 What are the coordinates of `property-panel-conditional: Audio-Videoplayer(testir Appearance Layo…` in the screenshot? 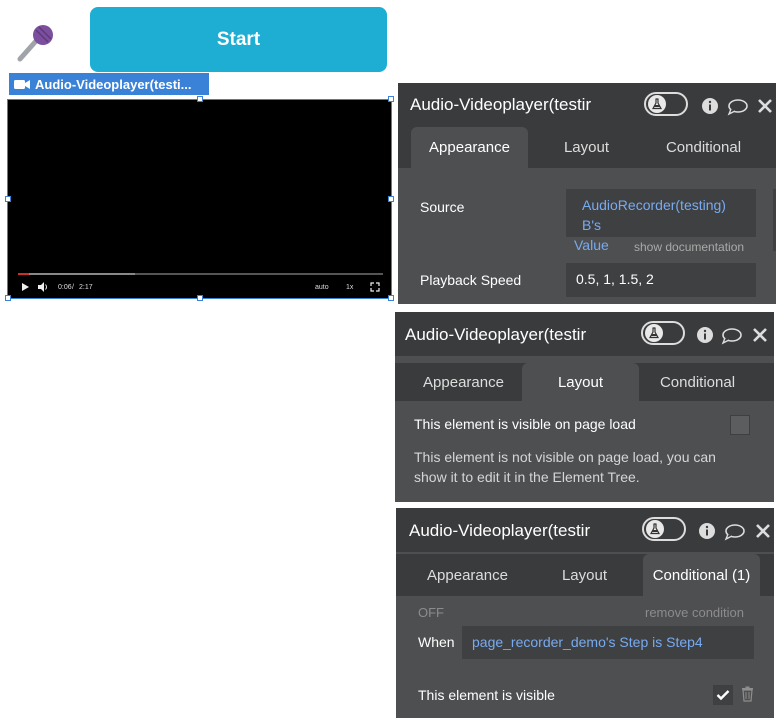 It's located at (585, 613).